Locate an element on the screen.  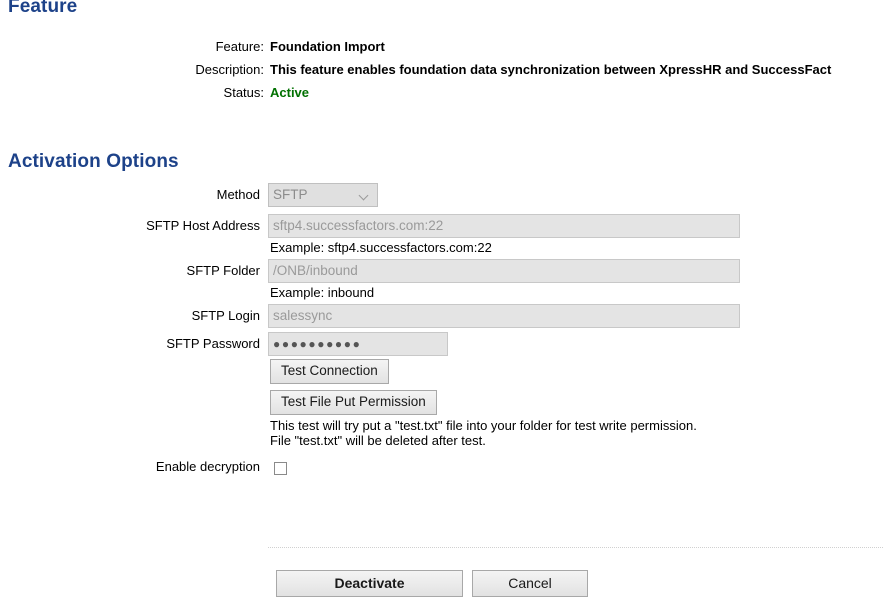
test-file-put-permission-button: Test File Put Permission is located at coordinates (353, 402).